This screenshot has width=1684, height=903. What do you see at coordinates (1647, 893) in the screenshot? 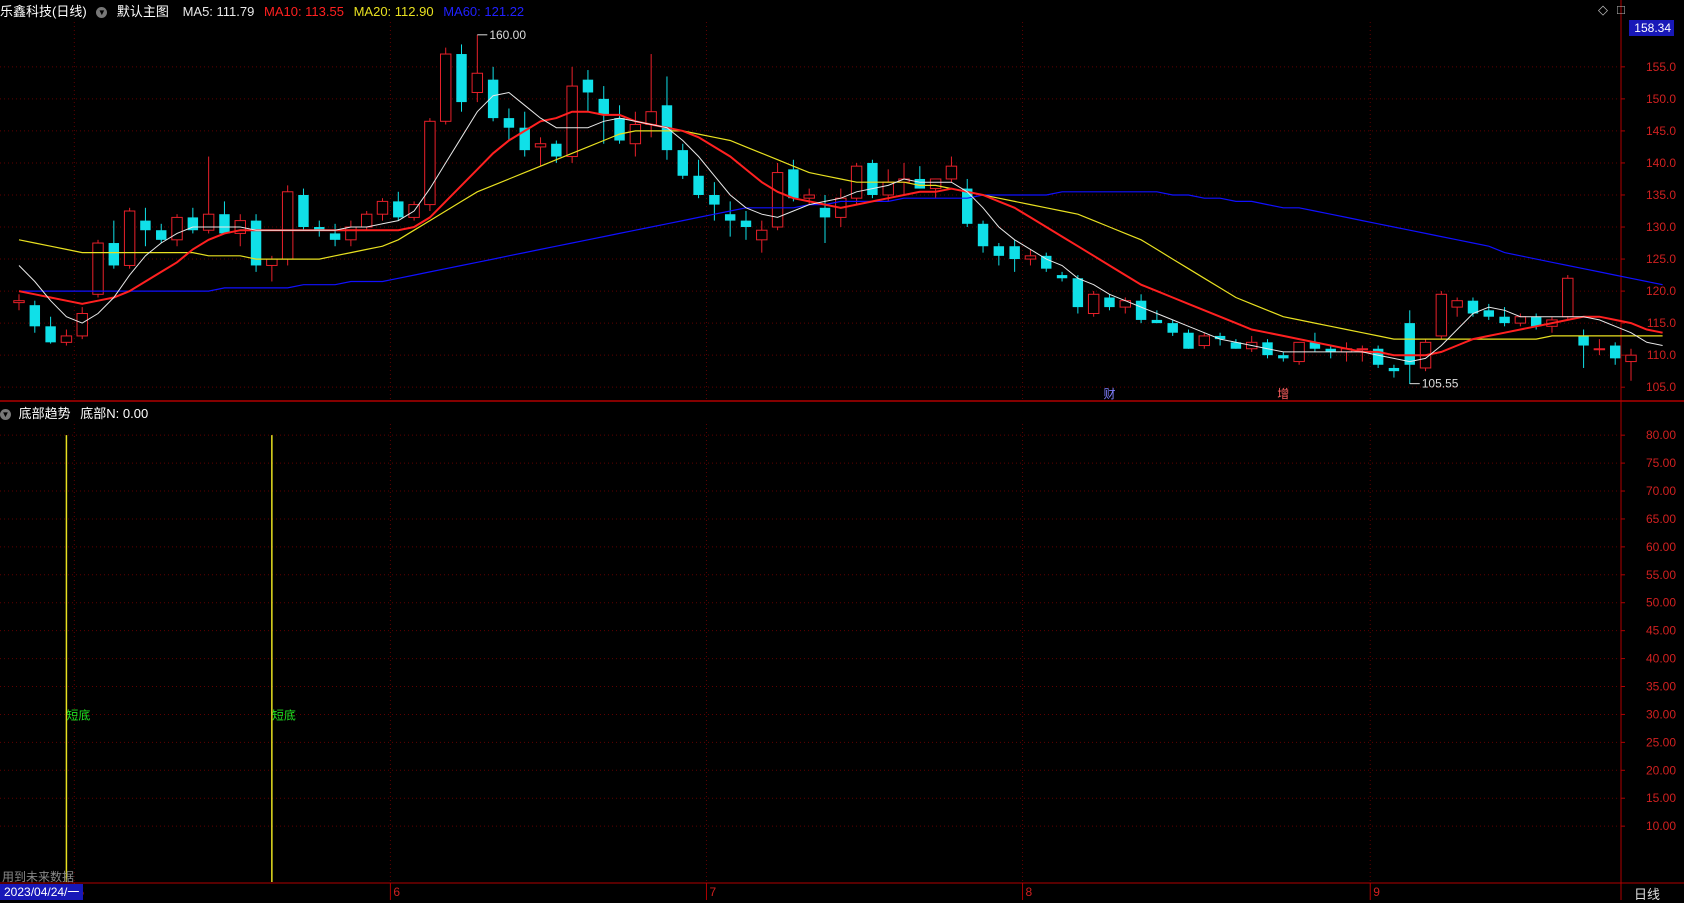
I see `period-label: 日线` at bounding box center [1647, 893].